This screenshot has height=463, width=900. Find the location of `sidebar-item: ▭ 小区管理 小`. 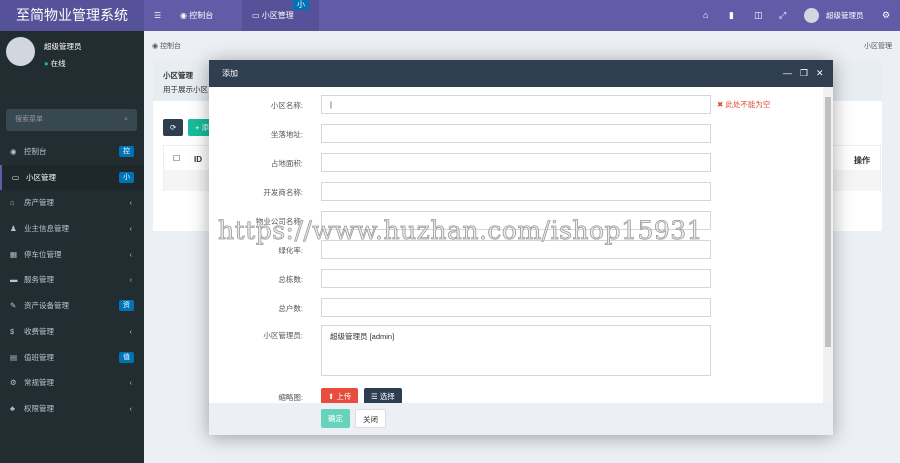

sidebar-item: ▭ 小区管理 小 is located at coordinates (72, 177).